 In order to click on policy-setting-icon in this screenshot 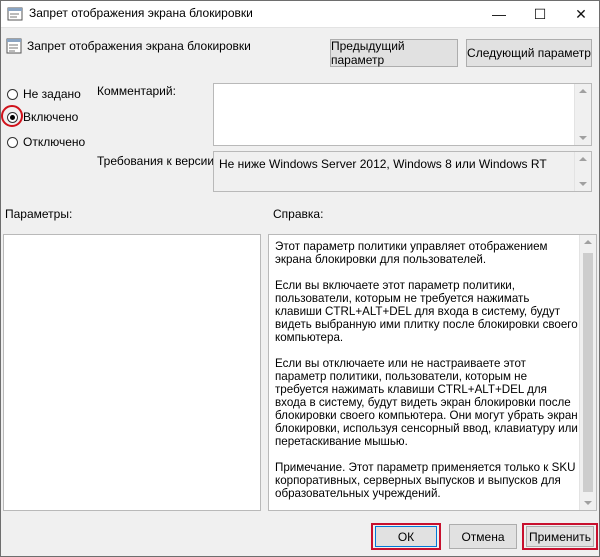, I will do `click(14, 47)`.